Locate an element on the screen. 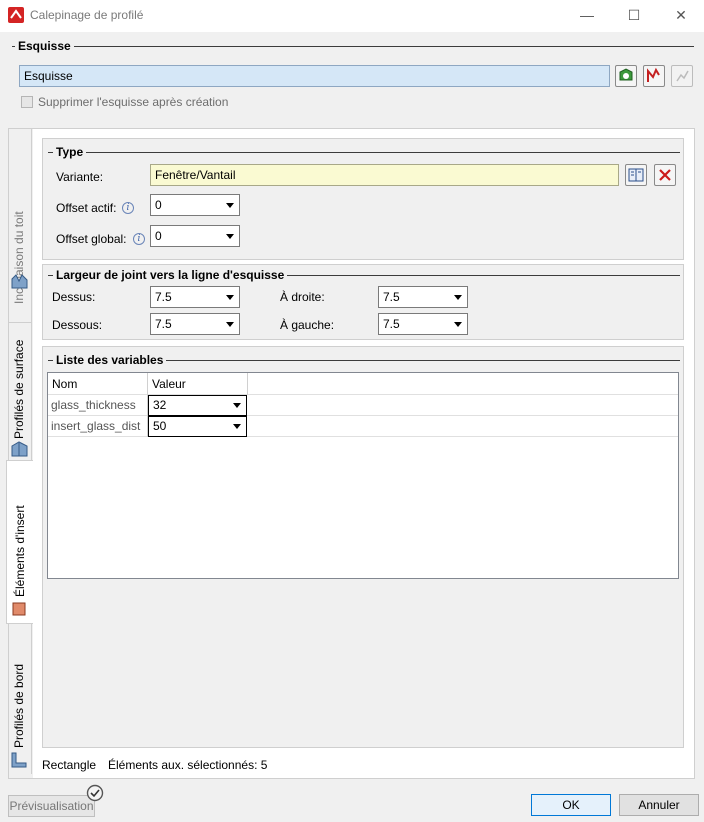 The height and width of the screenshot is (822, 704). sketch-select-button is located at coordinates (626, 76).